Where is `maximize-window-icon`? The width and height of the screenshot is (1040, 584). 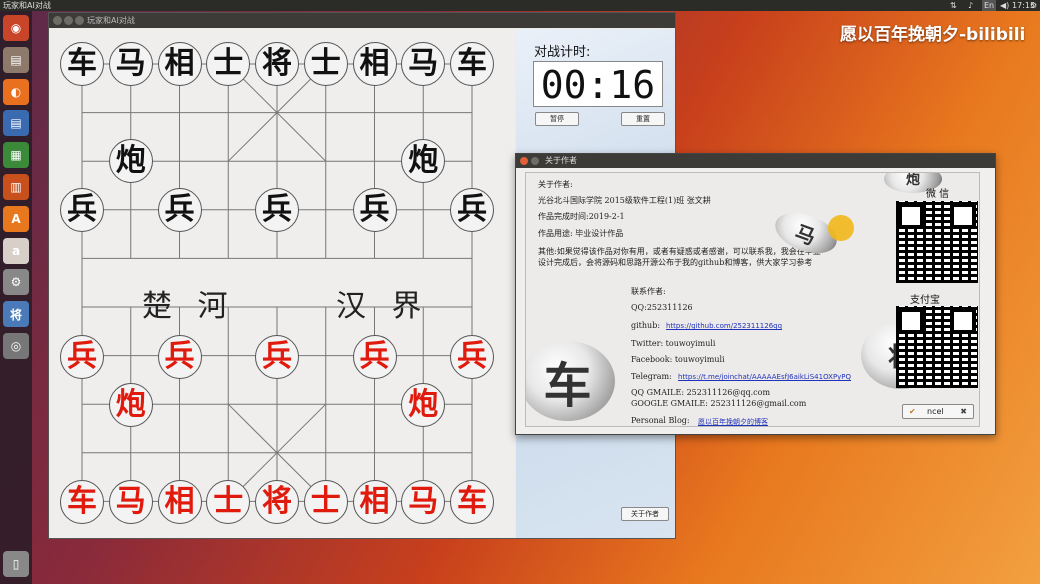
maximize-window-icon is located at coordinates (79, 20).